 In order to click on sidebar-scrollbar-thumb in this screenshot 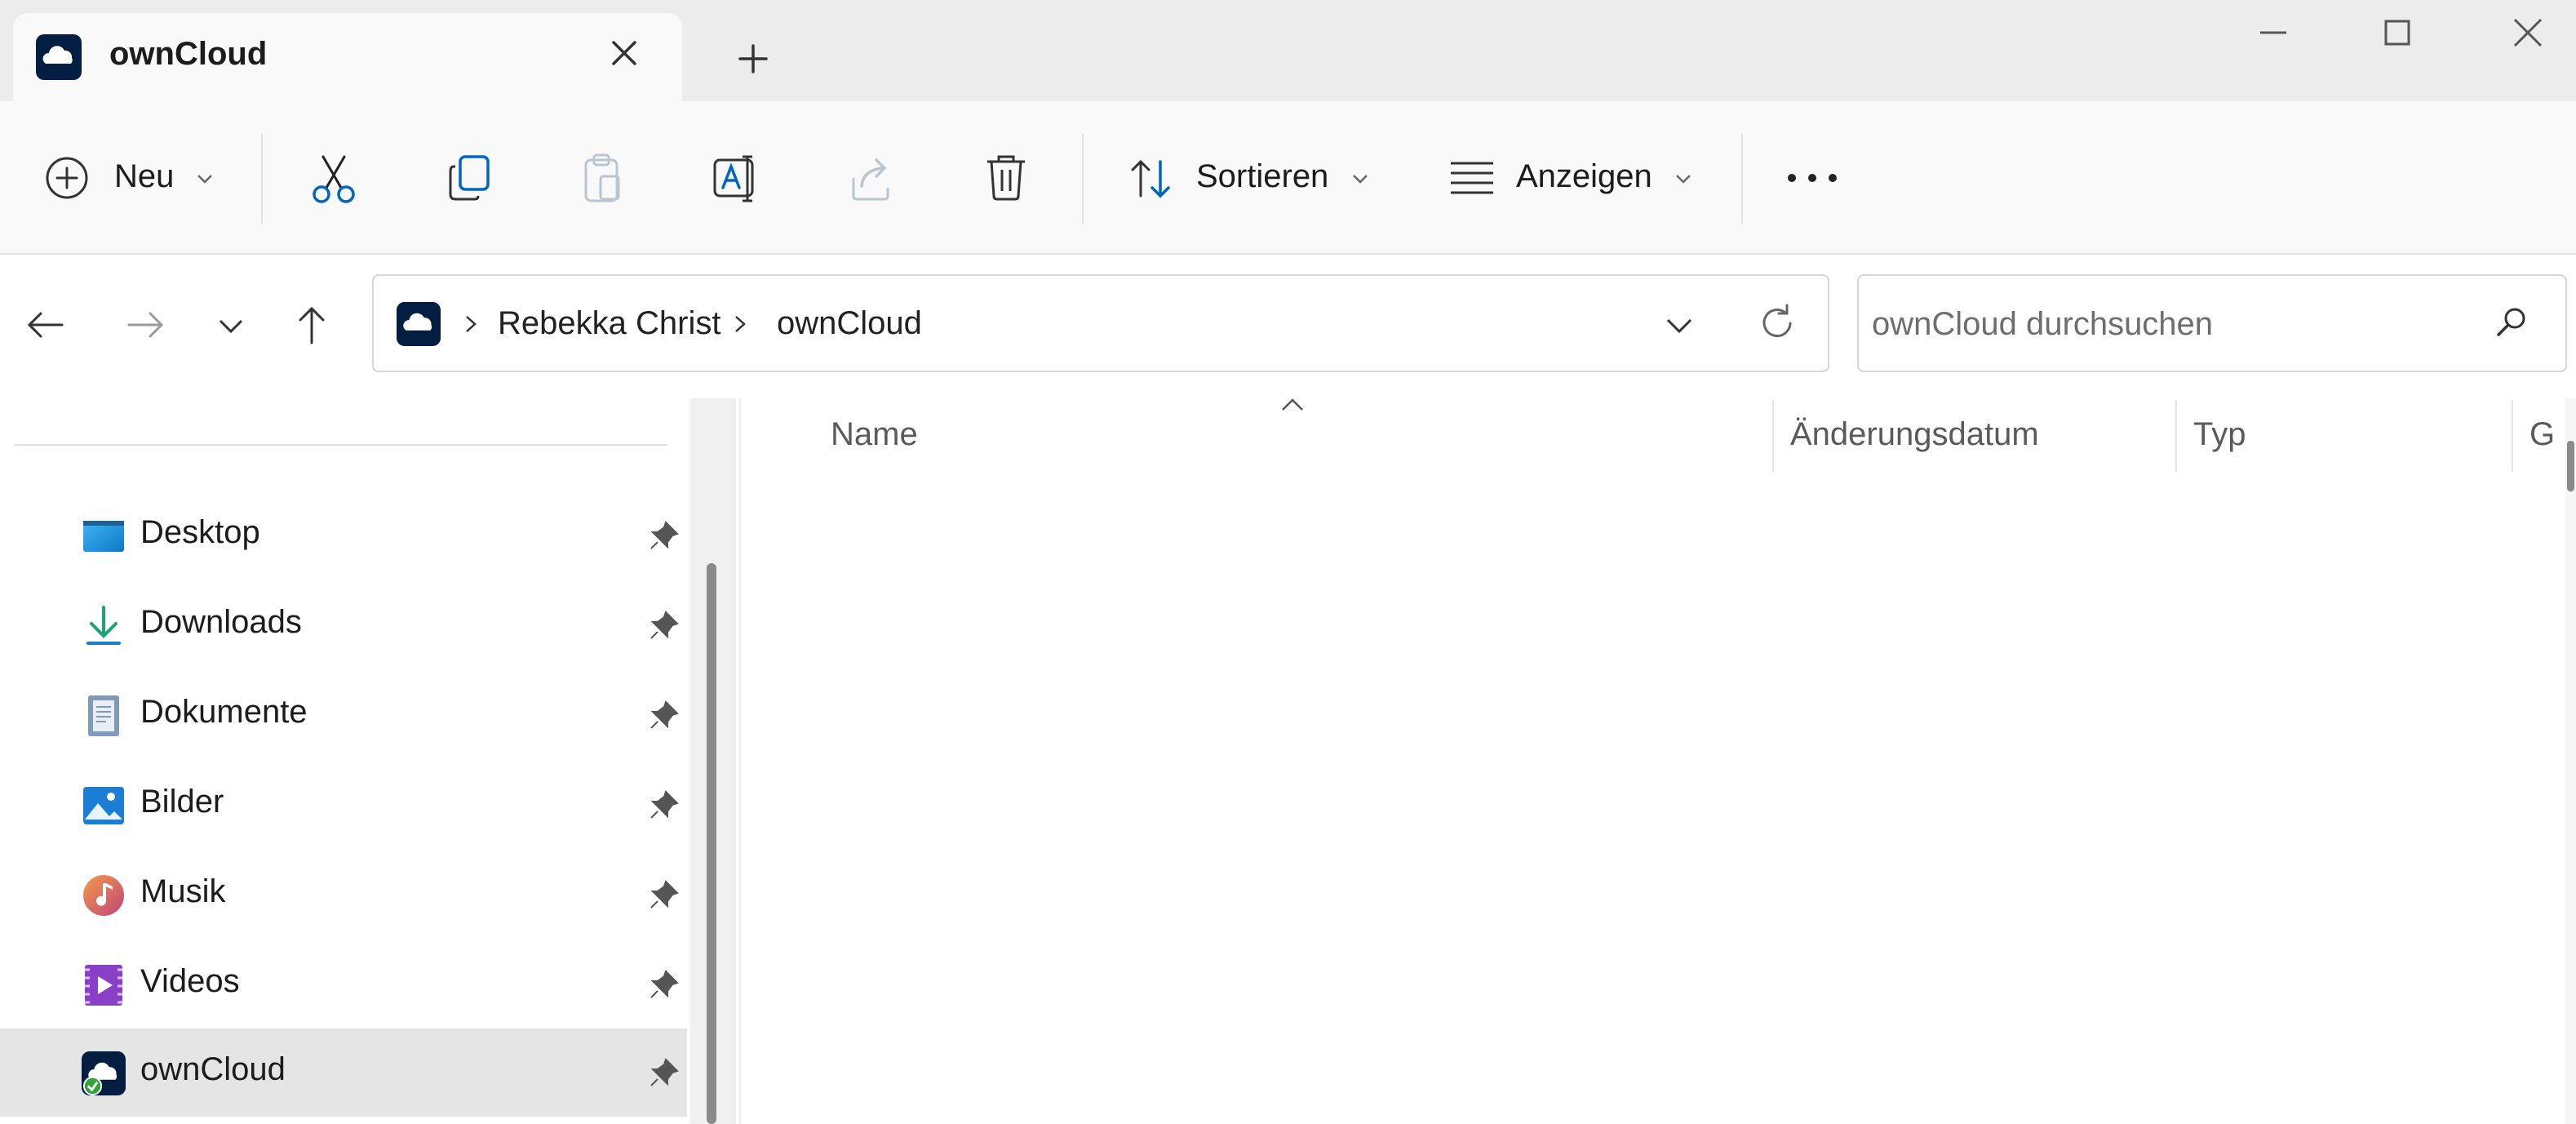, I will do `click(711, 843)`.